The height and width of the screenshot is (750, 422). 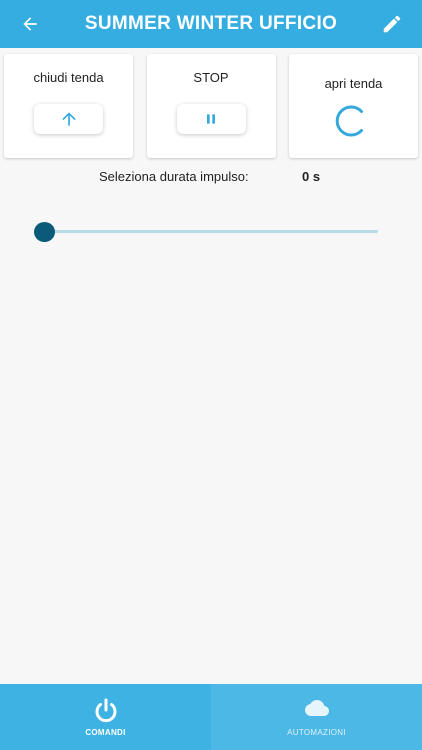 I want to click on nav-item-comandi: COMANDI, so click(x=105, y=717).